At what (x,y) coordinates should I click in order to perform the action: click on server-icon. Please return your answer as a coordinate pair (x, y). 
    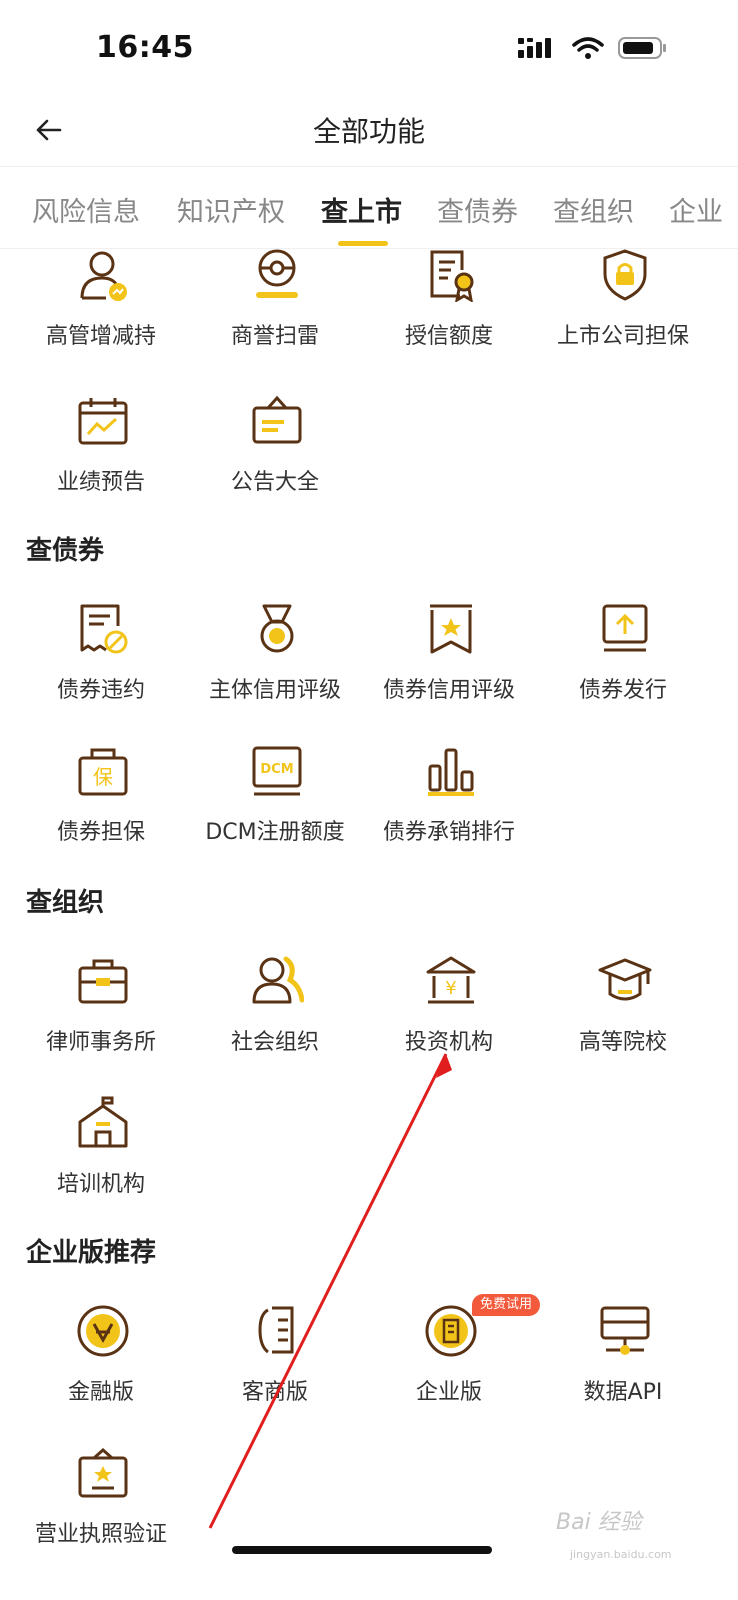
    Looking at the image, I should click on (625, 1330).